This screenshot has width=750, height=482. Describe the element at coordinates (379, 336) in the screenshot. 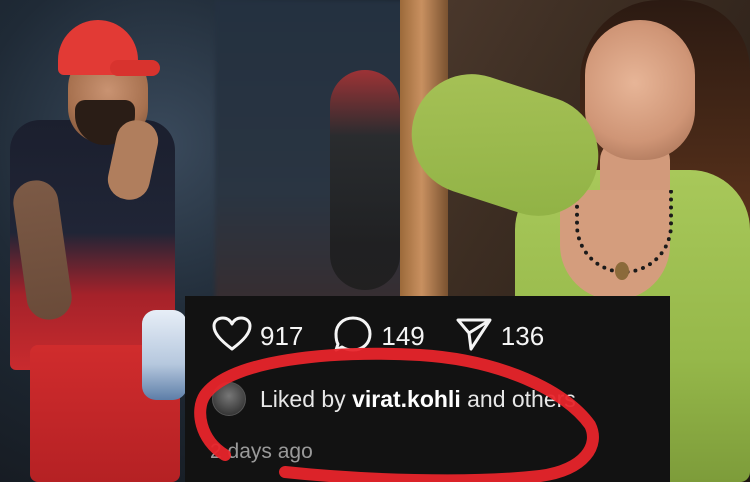

I see `comment-action: 149` at that location.